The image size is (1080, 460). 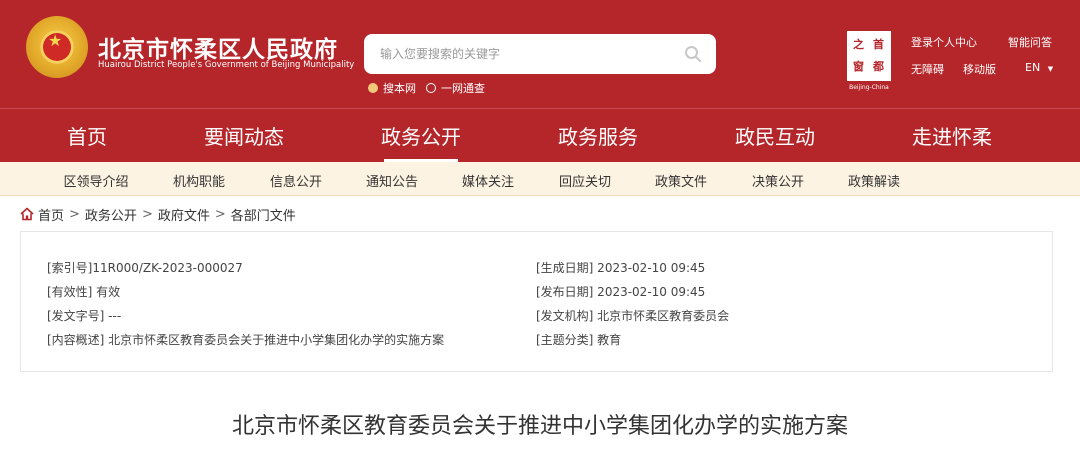 I want to click on breadcrumb: 首页 > 政务公开 > 政府文件 > 各部门文件, so click(x=158, y=214).